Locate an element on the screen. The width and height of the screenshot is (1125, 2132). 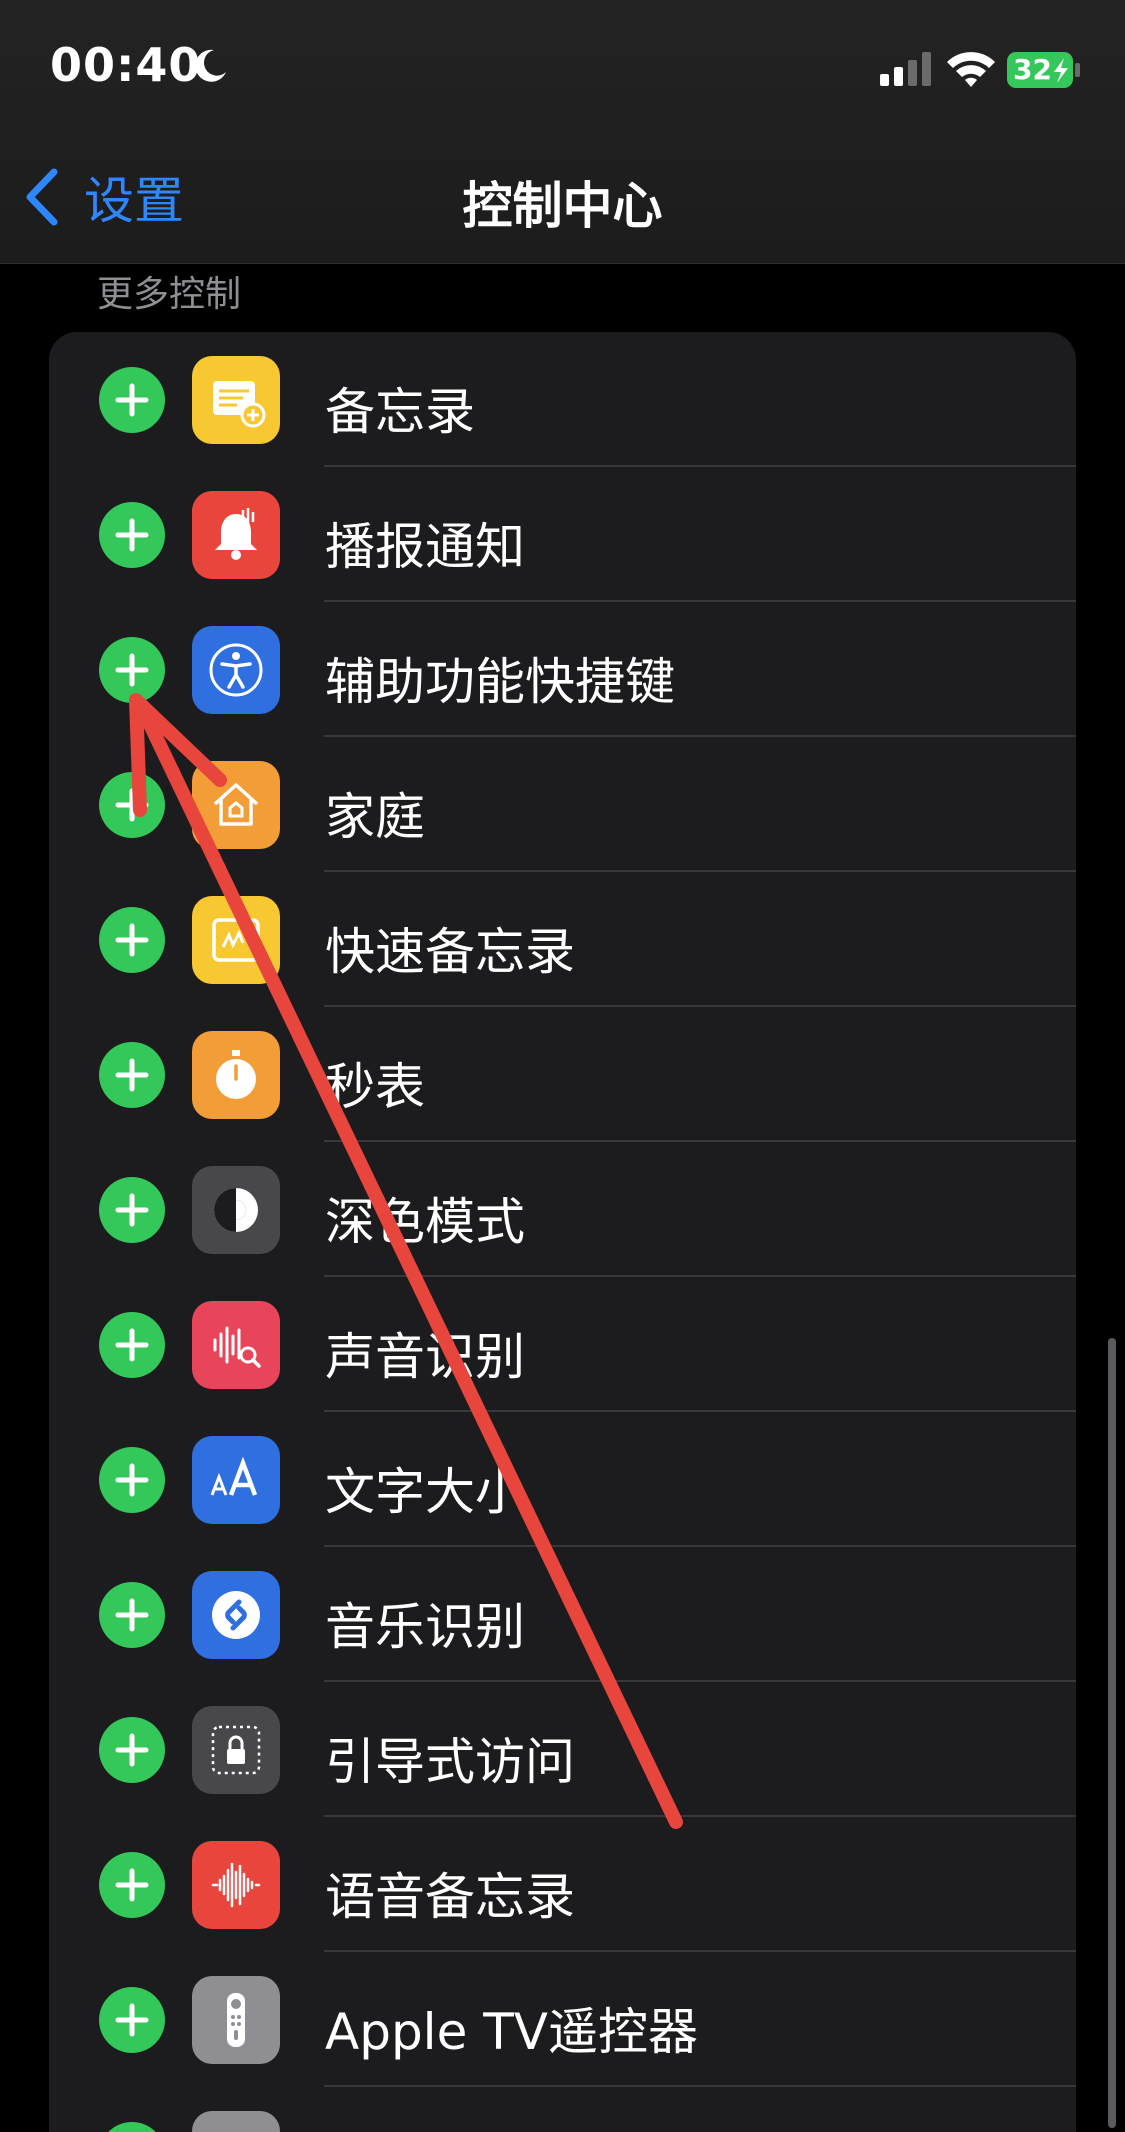
list-item is located at coordinates (562, 2109).